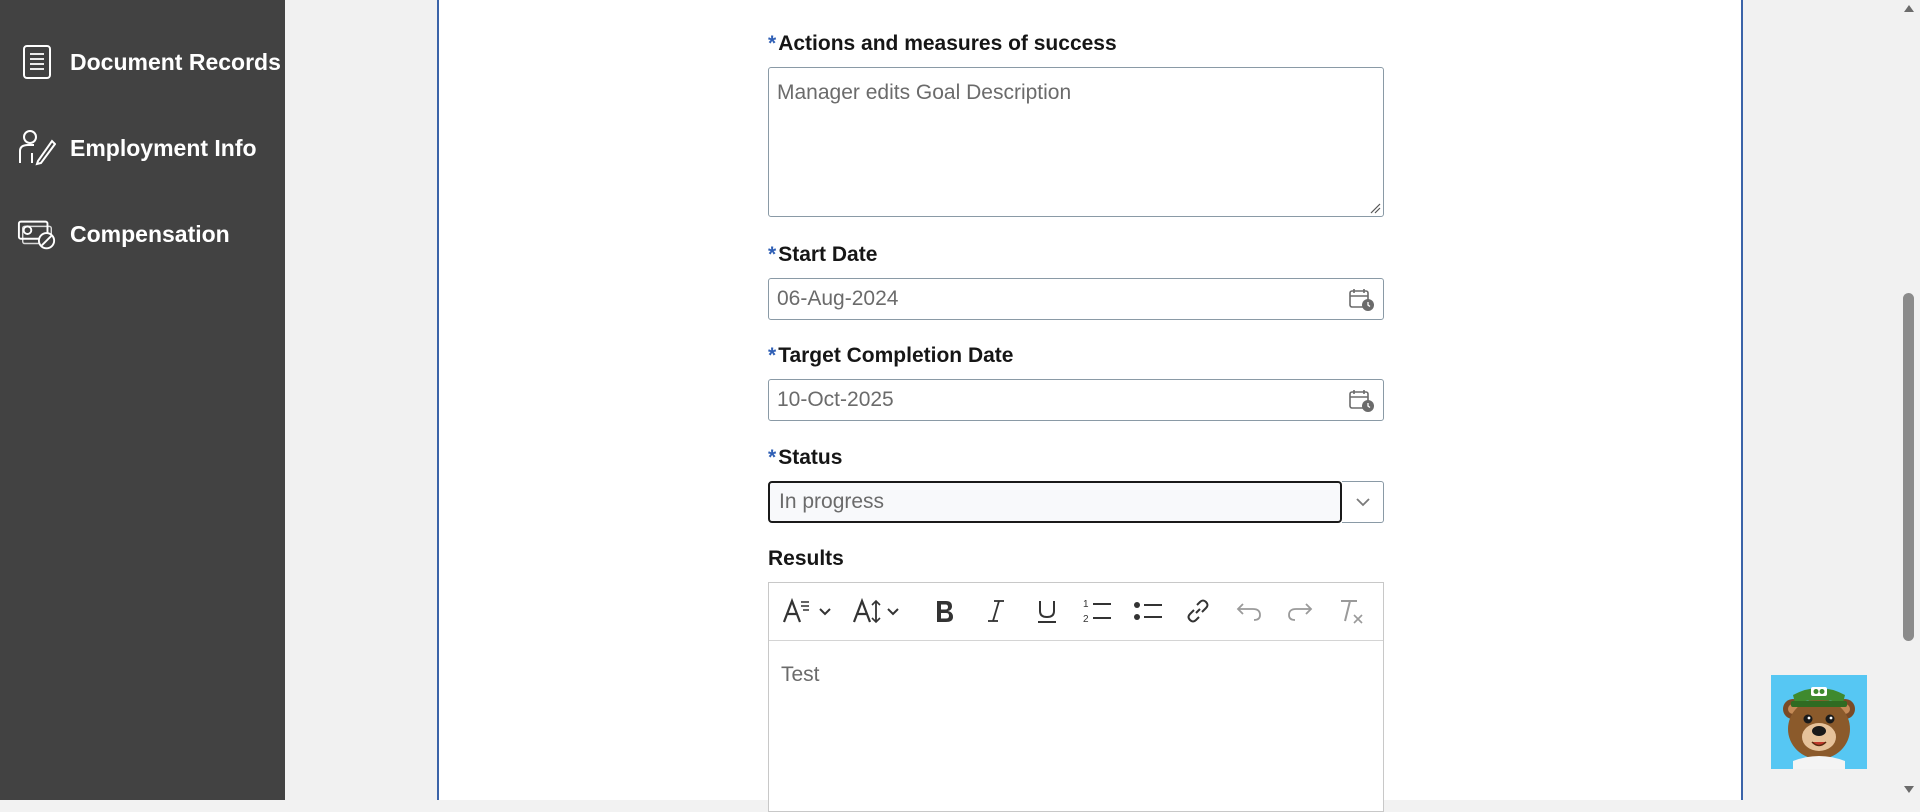 This screenshot has height=812, width=1920. Describe the element at coordinates (1076, 697) in the screenshot. I see `results-rich-text-editor: 1 2 Test` at that location.